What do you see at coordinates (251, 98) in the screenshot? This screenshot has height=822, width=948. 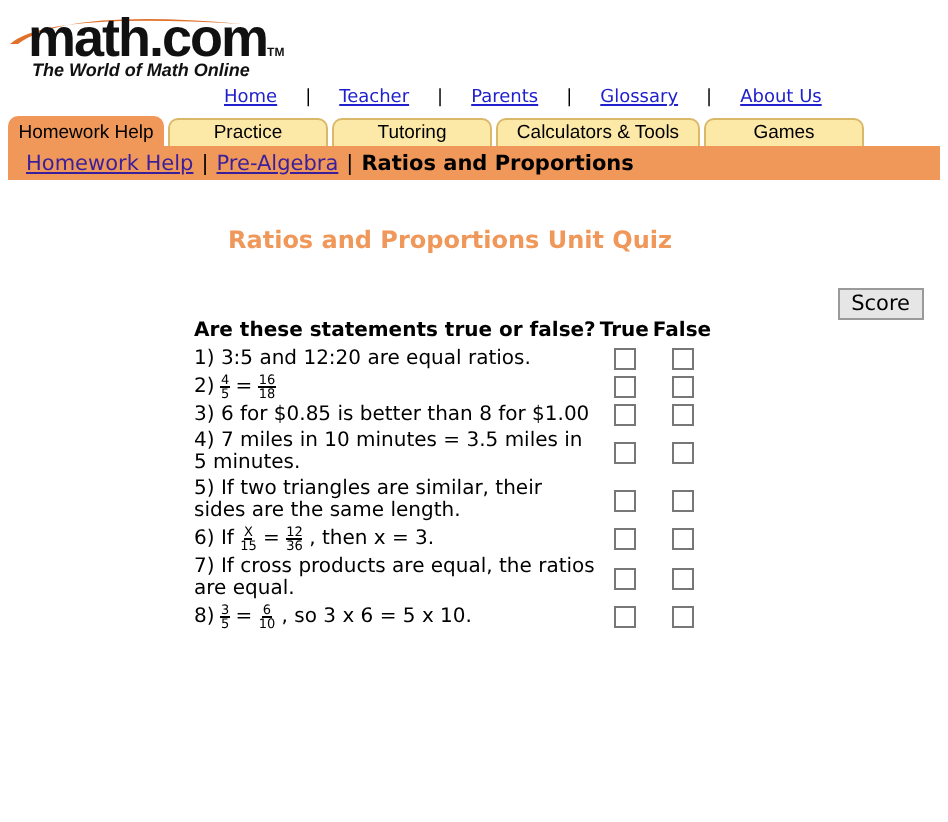 I see `nav-link: Home` at bounding box center [251, 98].